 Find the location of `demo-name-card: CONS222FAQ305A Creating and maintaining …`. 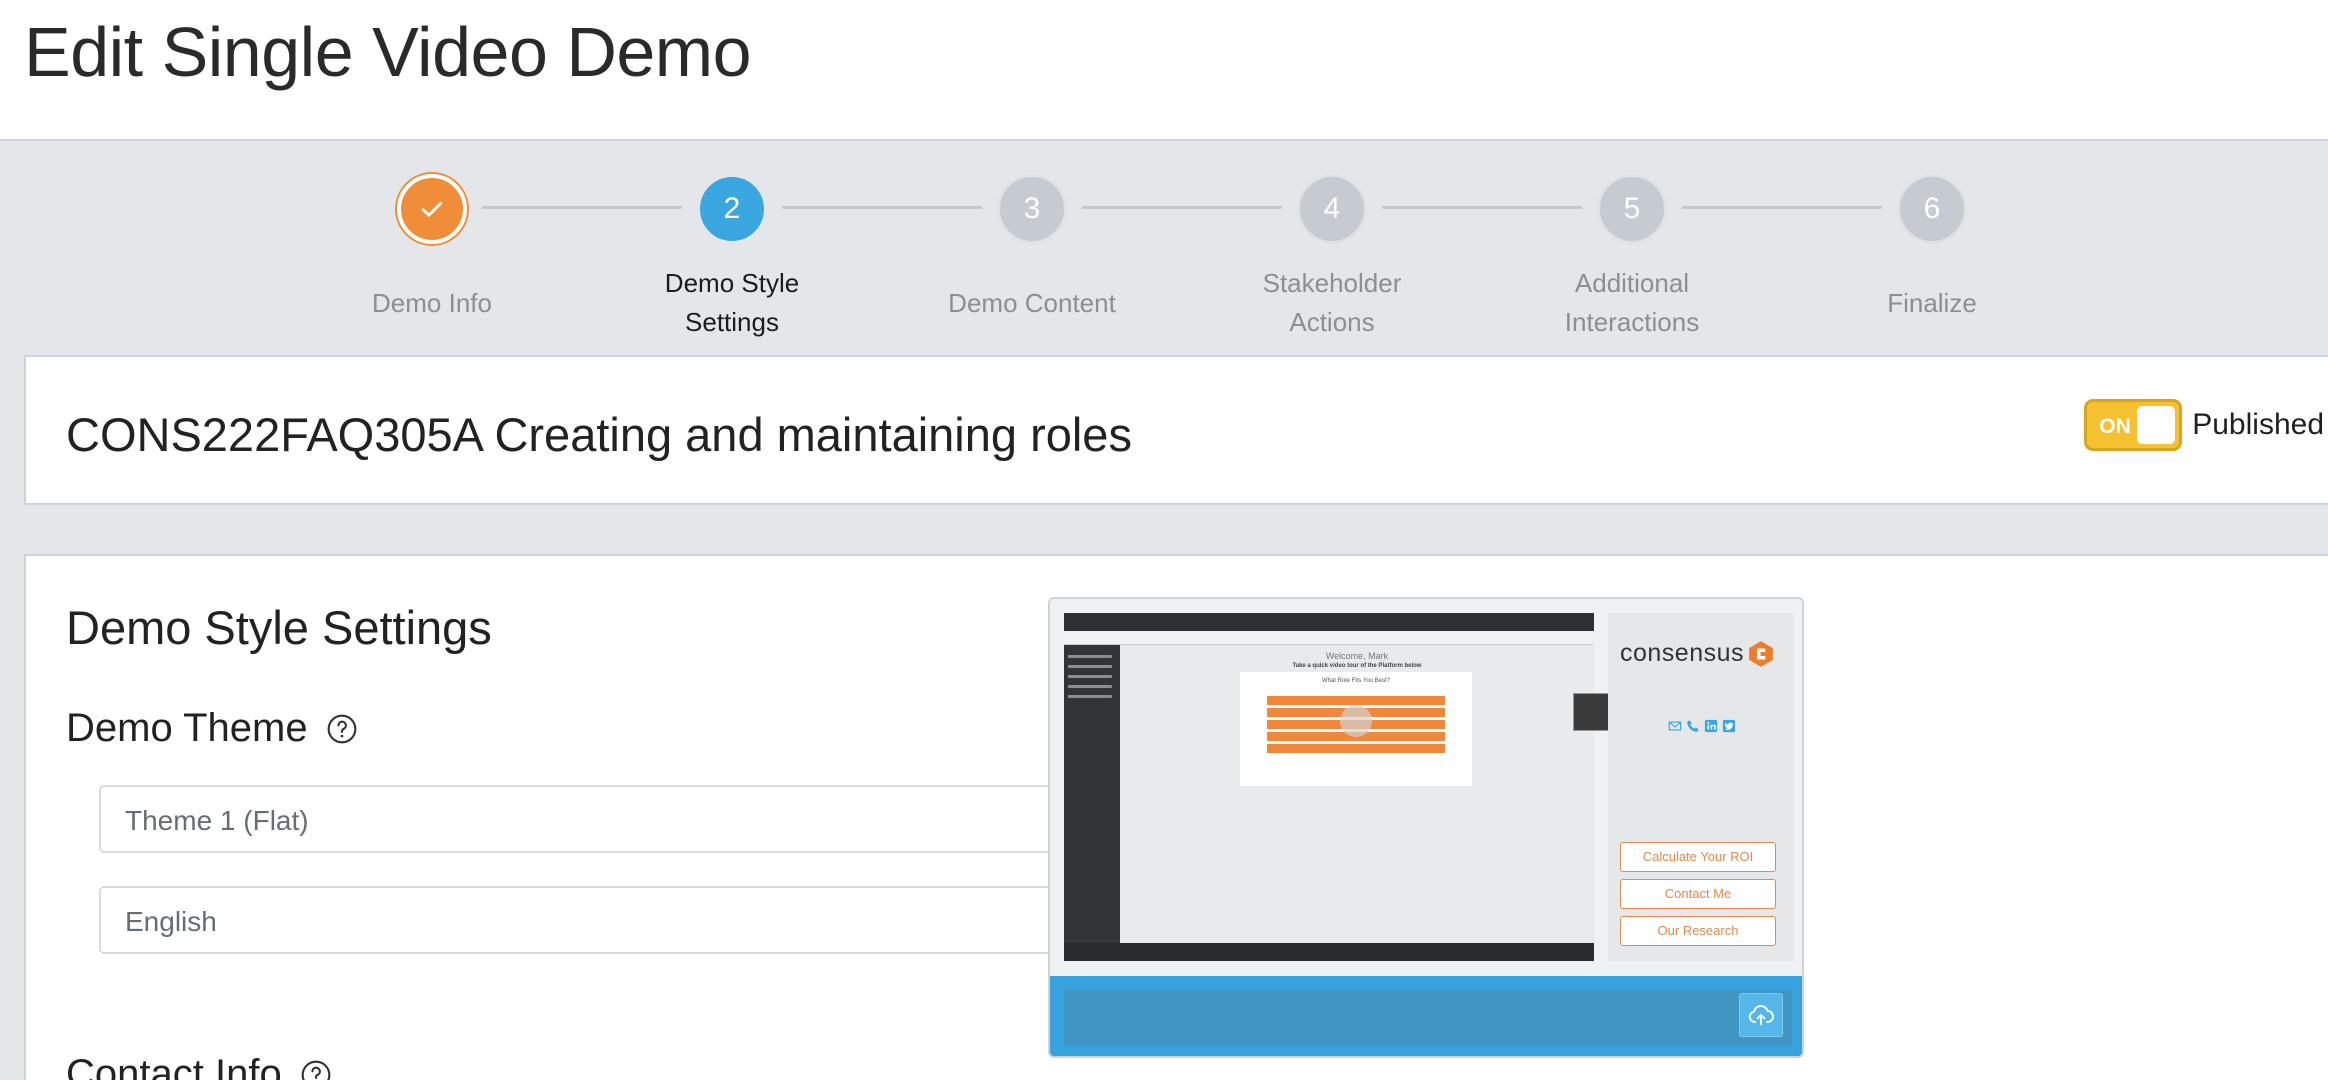

demo-name-card: CONS222FAQ305A Creating and maintaining … is located at coordinates (1176, 430).